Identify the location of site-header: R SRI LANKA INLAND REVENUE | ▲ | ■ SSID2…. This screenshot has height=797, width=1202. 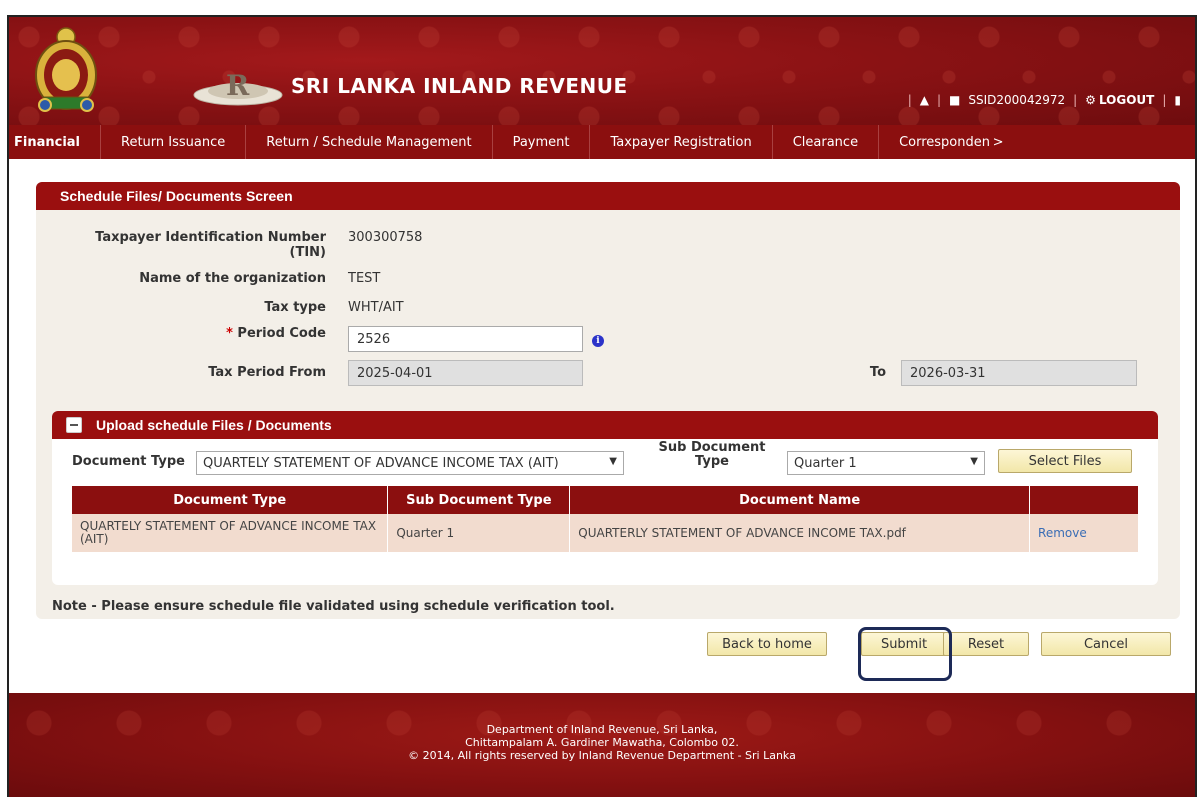
(602, 71).